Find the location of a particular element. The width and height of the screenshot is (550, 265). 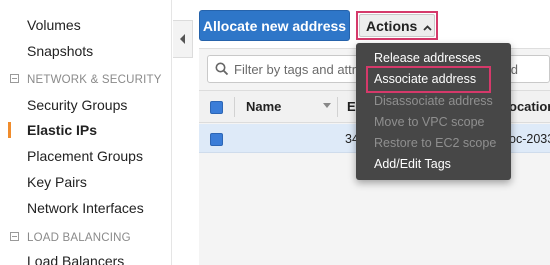

row-checkbox is located at coordinates (216, 139).